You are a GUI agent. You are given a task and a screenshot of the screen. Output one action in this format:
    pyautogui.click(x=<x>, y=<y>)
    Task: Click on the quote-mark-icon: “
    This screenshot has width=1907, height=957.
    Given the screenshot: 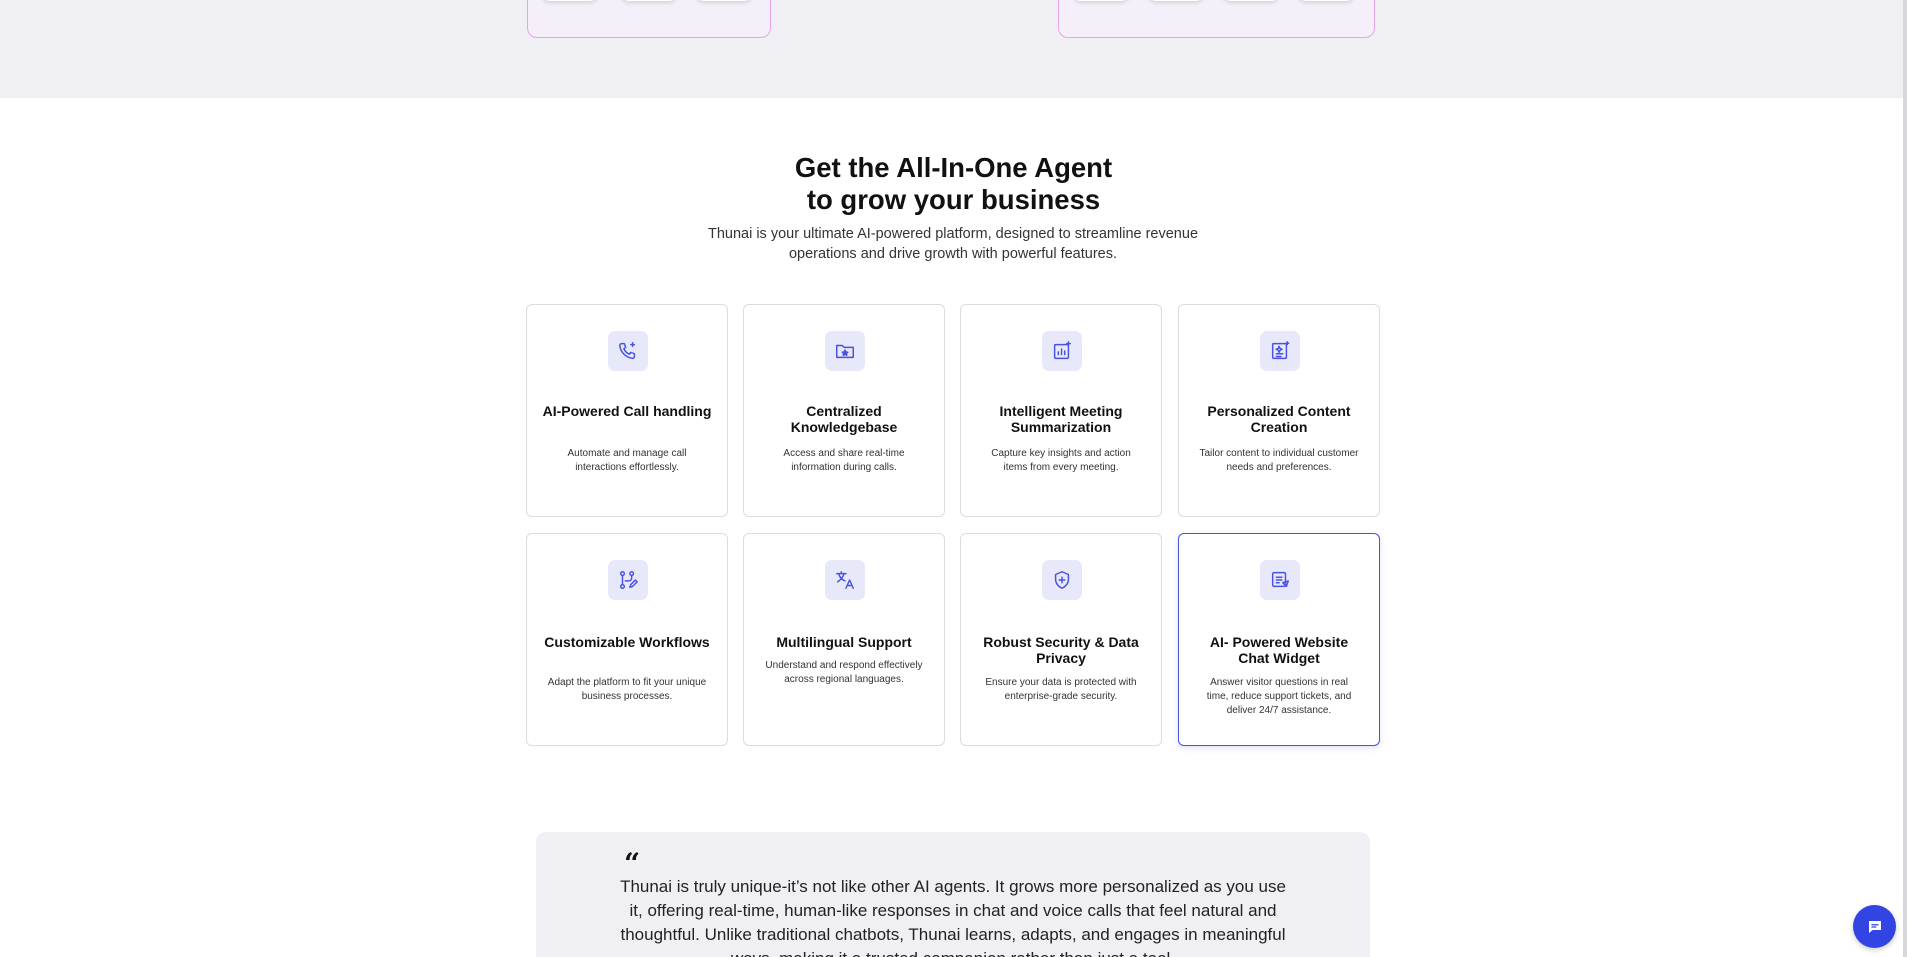 What is the action you would take?
    pyautogui.click(x=632, y=863)
    